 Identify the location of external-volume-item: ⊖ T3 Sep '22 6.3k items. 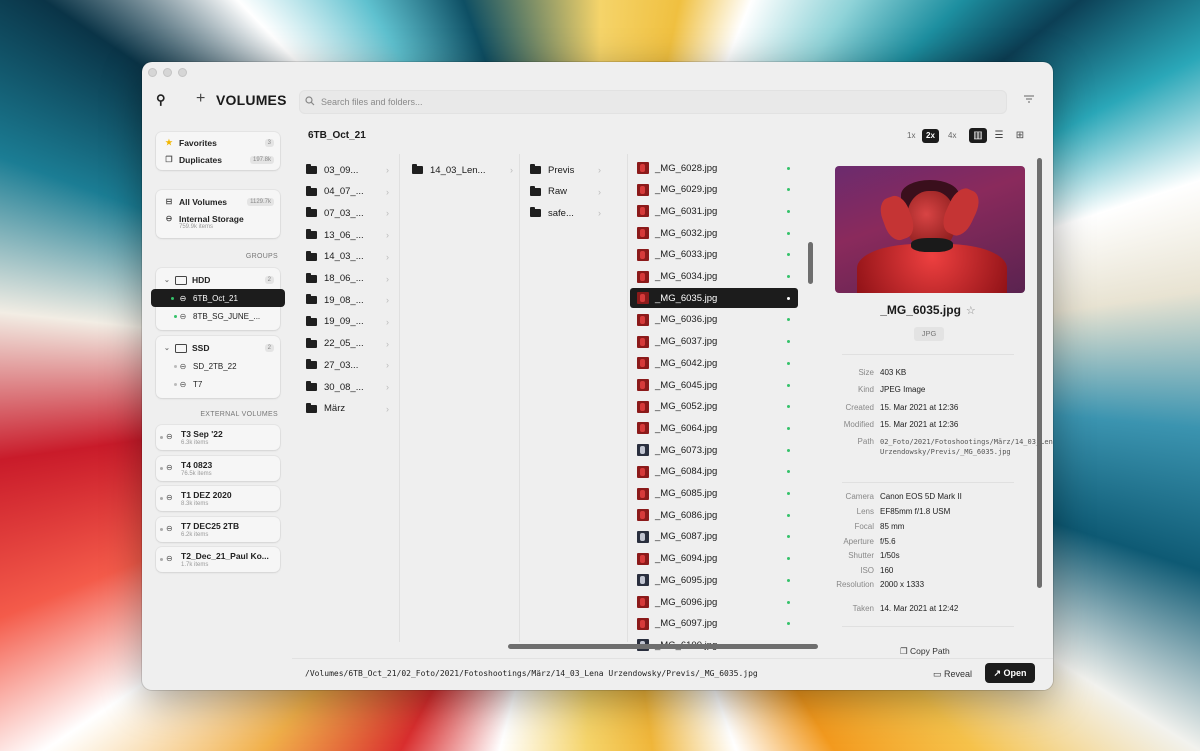
(218, 437).